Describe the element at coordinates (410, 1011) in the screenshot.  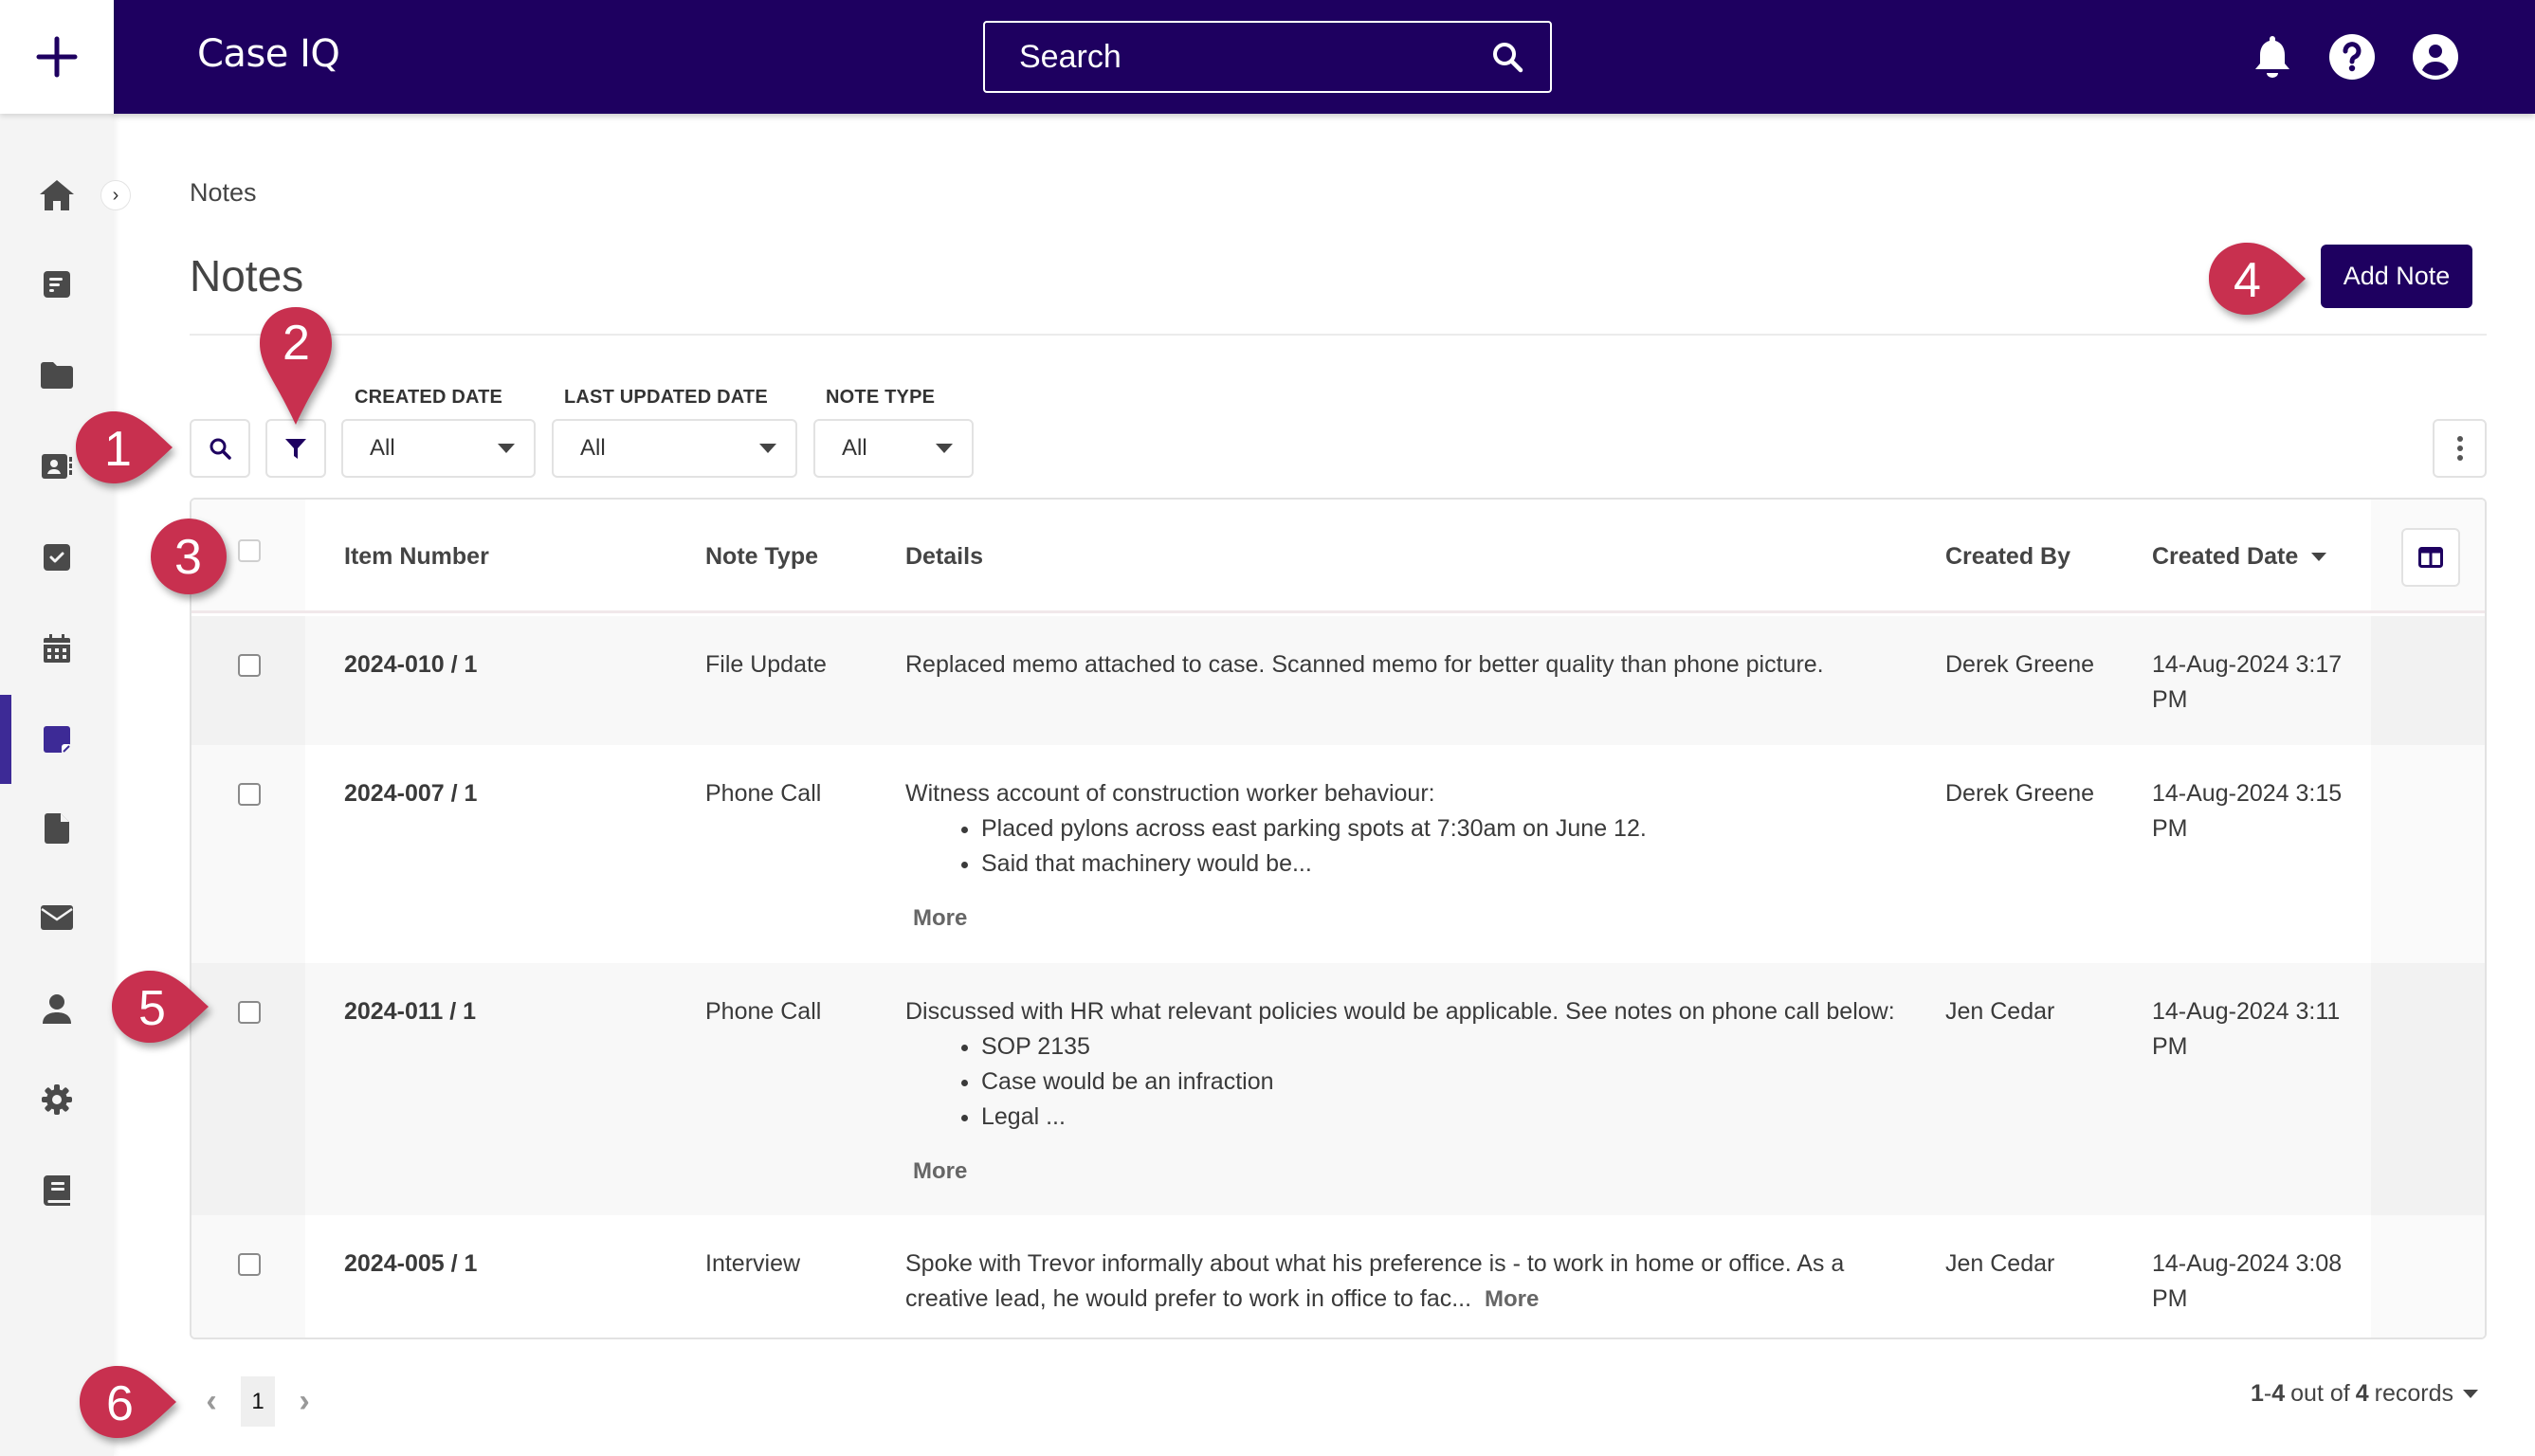
I see `item-number: 2024-011 / 1` at that location.